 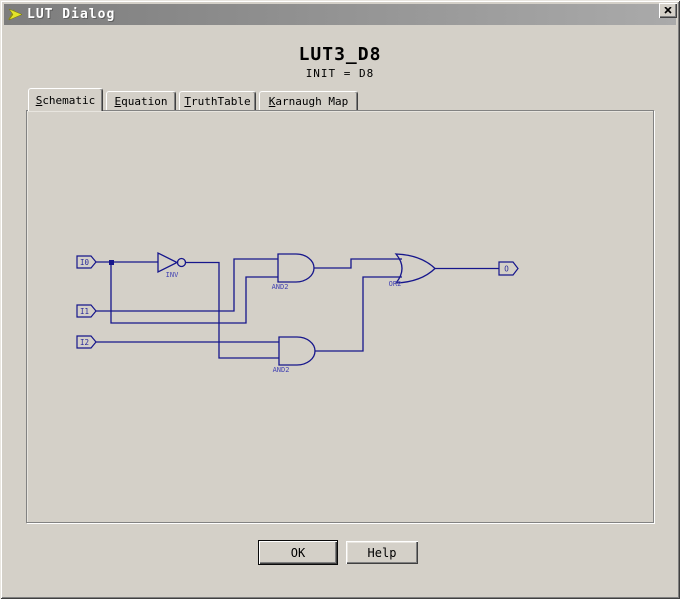 What do you see at coordinates (84, 311) in the screenshot?
I see `pin-label-i1: I1` at bounding box center [84, 311].